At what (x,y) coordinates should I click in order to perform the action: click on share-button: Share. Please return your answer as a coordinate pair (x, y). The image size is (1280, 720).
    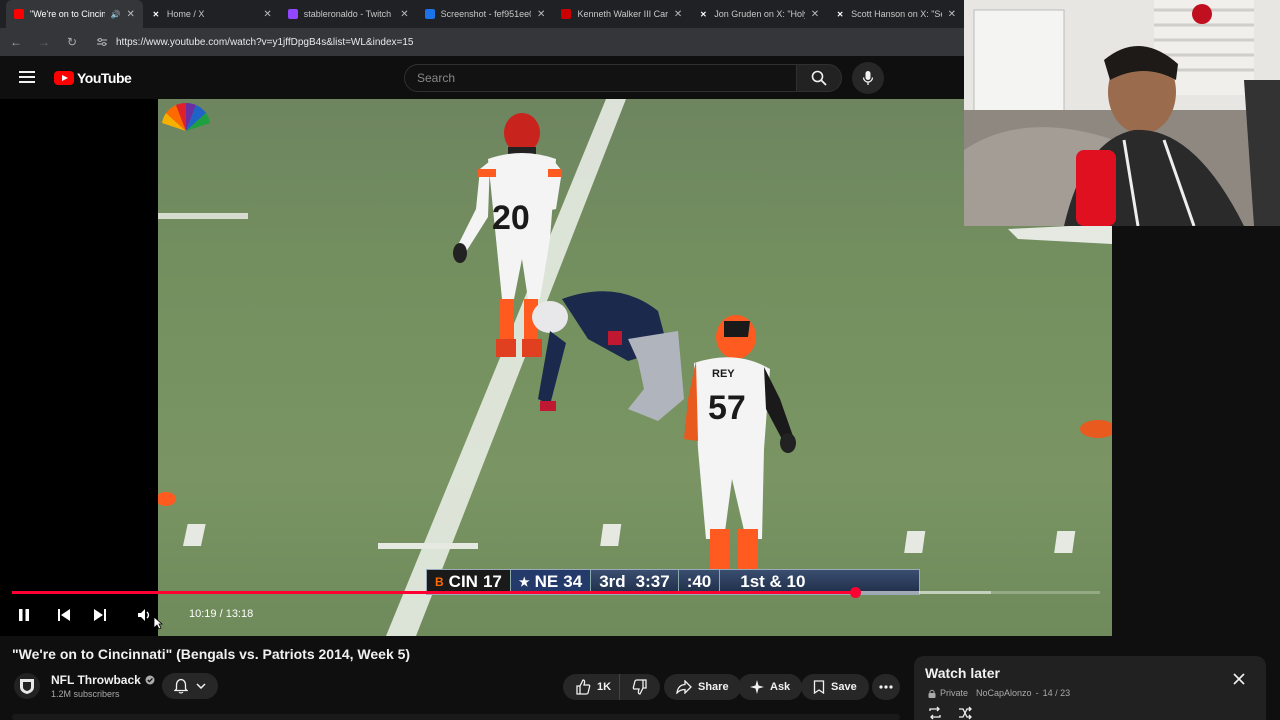
    Looking at the image, I should click on (702, 687).